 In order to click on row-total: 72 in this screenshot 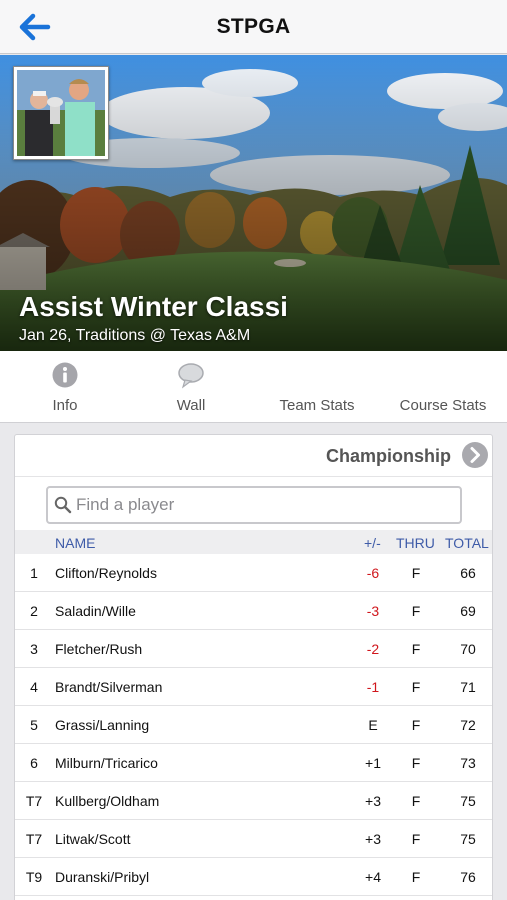, I will do `click(468, 725)`.